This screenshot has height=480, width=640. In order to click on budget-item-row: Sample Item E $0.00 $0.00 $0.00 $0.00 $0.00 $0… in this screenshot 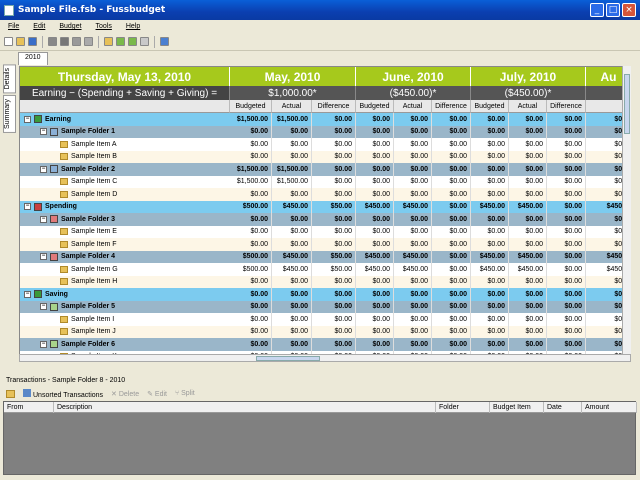, I will do `click(325, 231)`.